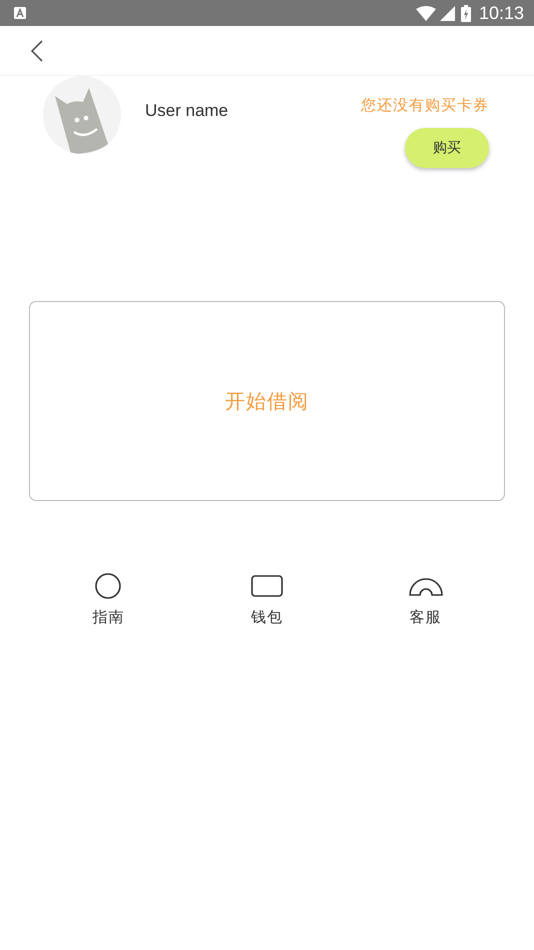 This screenshot has height=950, width=534. I want to click on half-ring-icon, so click(425, 586).